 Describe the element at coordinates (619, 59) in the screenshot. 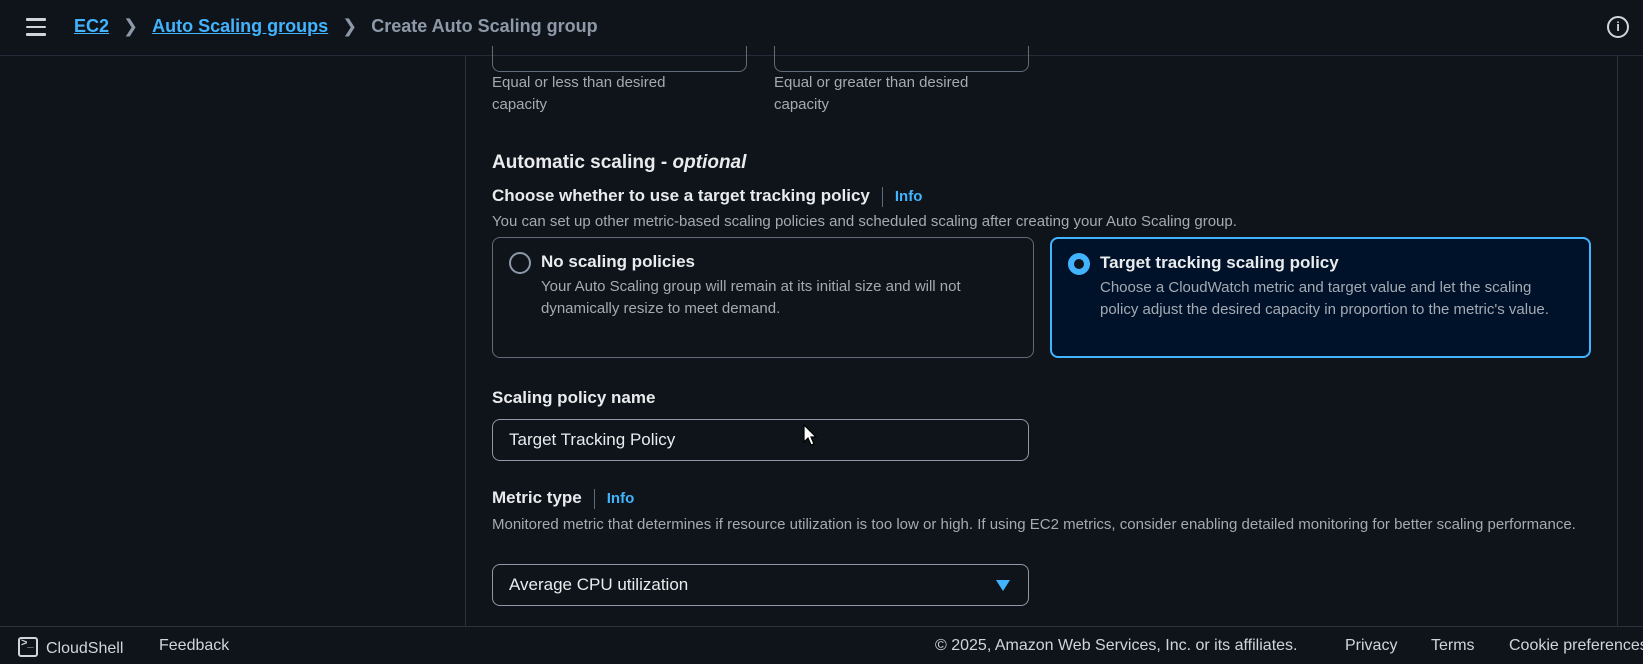

I see `min-capacity-input` at that location.